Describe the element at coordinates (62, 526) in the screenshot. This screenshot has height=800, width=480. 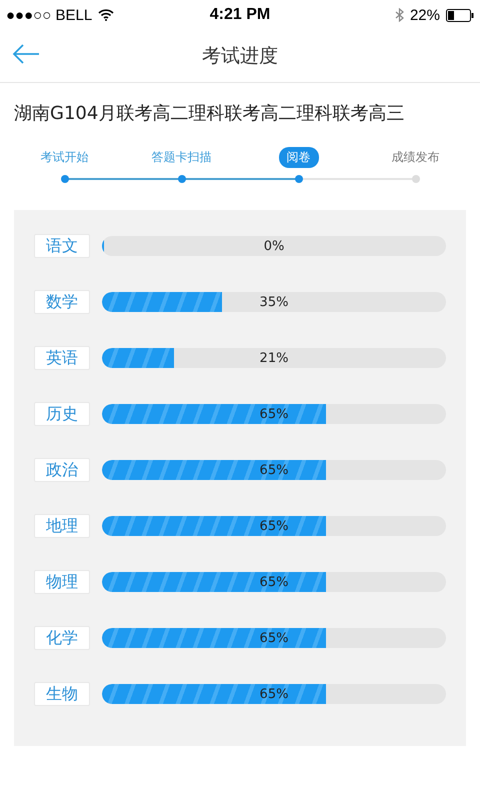
I see `subject-label: 地理` at that location.